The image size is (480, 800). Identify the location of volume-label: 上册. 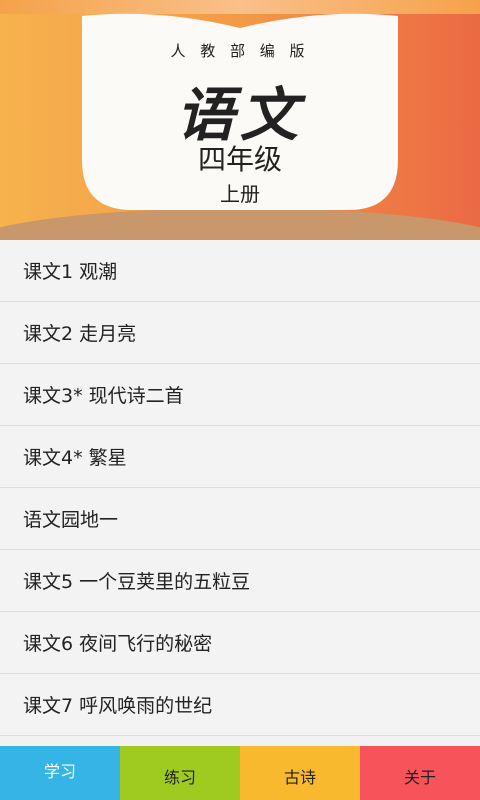
(240, 194).